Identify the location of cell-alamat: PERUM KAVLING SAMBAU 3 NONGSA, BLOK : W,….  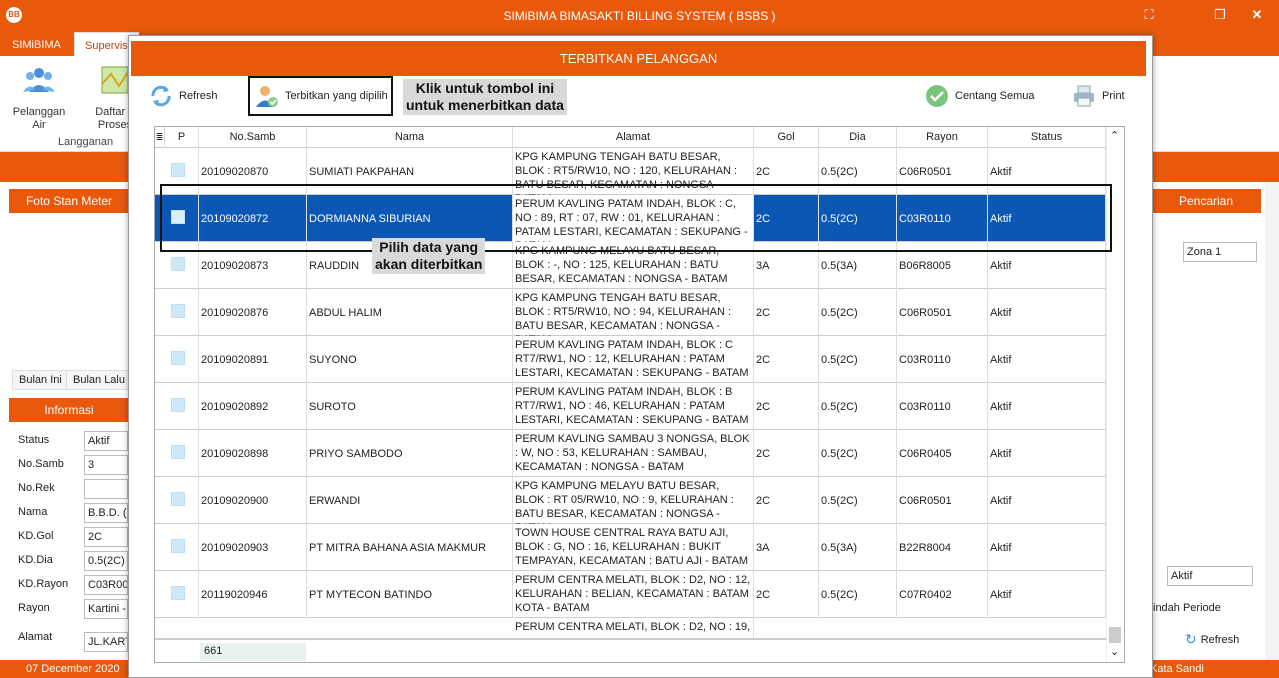
(633, 453).